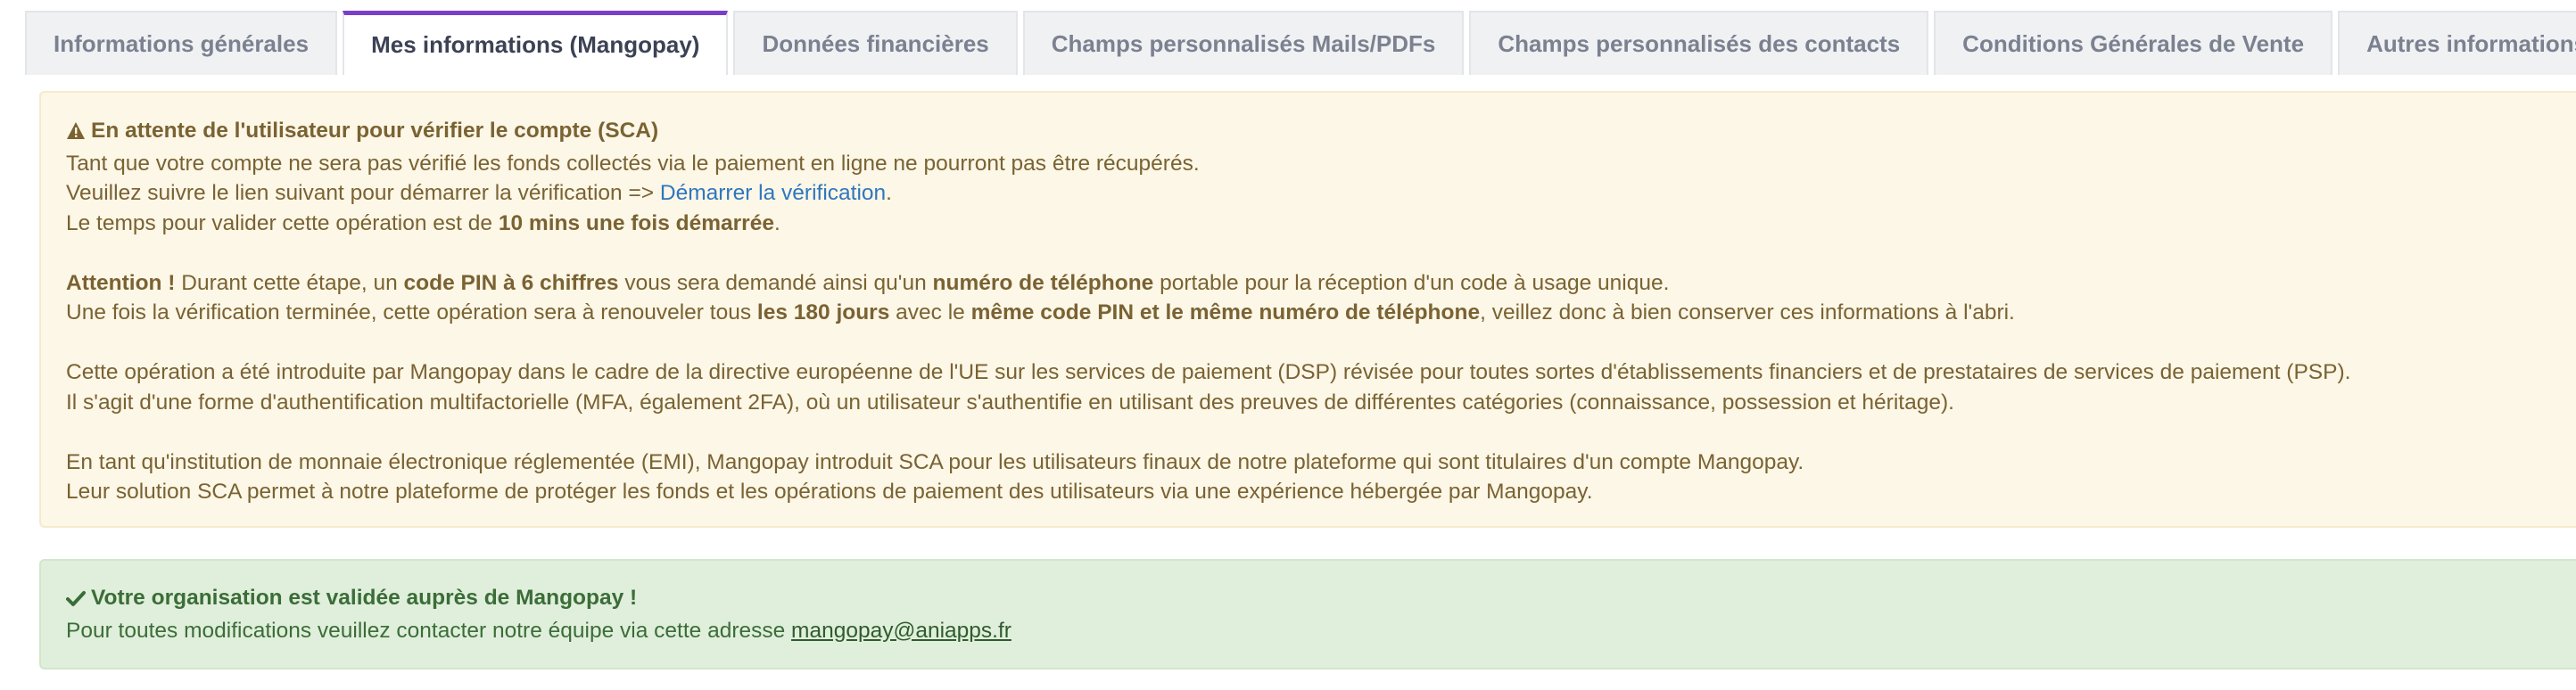  I want to click on attention-text-1: Durant cette étape, un, so click(290, 282).